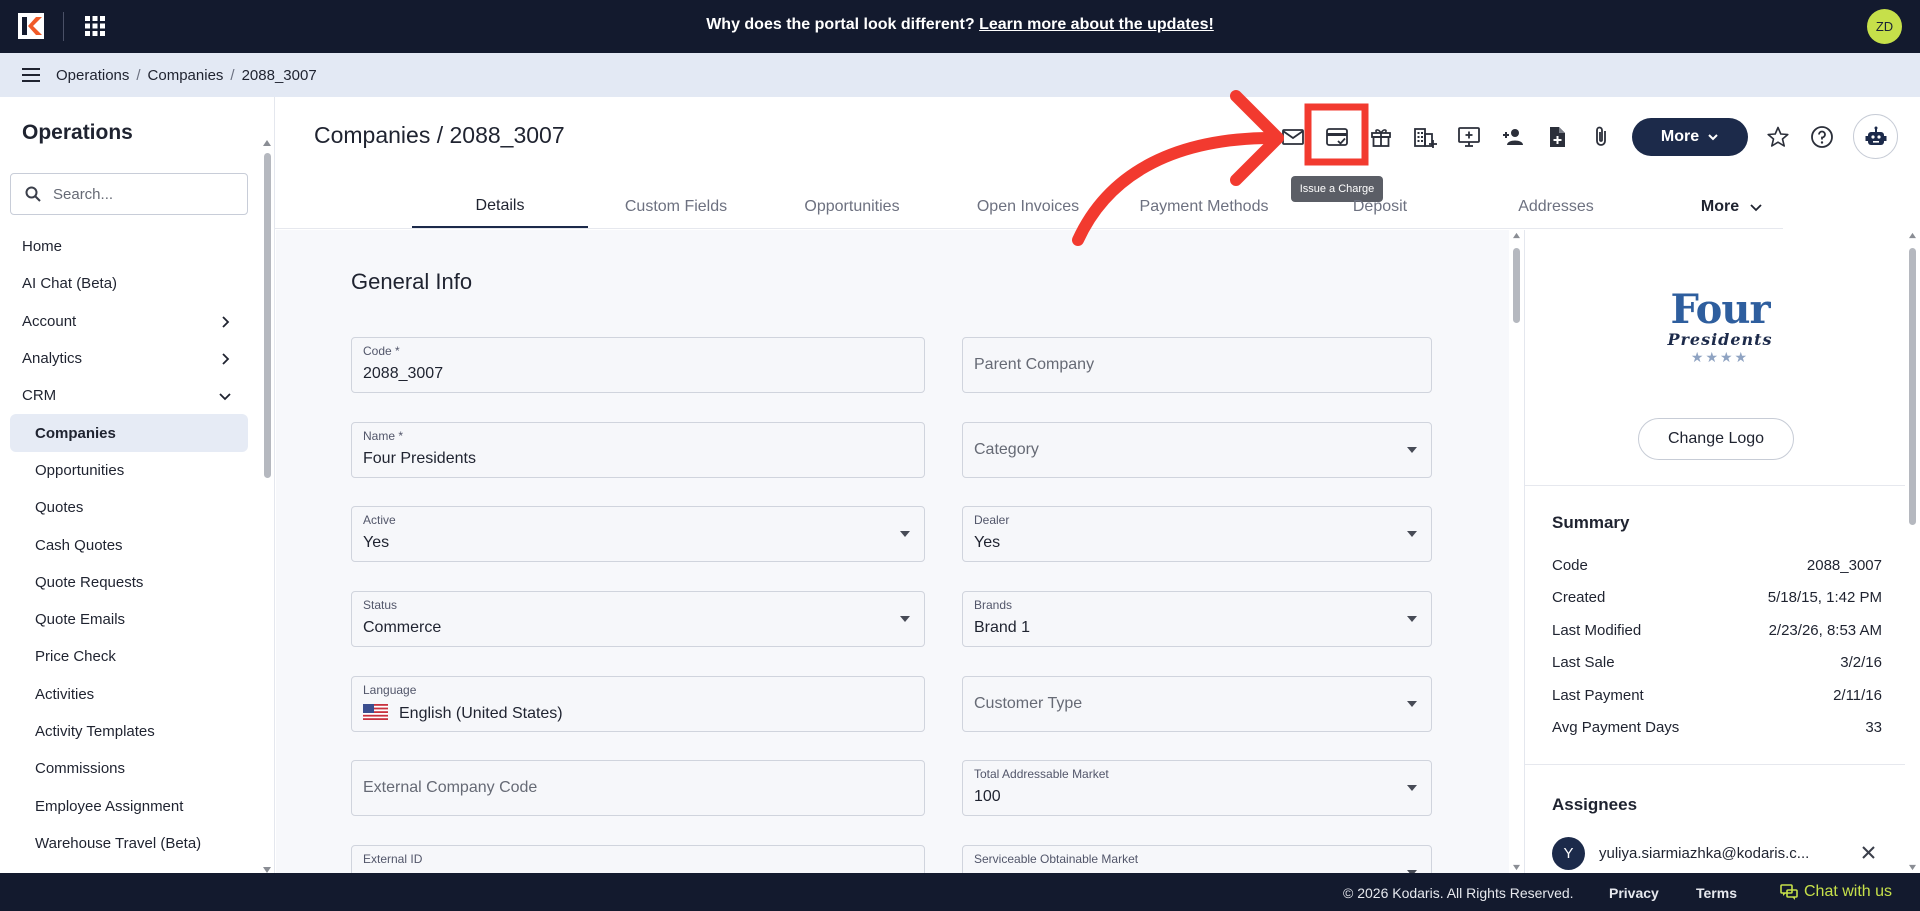 Image resolution: width=1920 pixels, height=911 pixels. I want to click on customer-type-select: Customer Type, so click(1197, 704).